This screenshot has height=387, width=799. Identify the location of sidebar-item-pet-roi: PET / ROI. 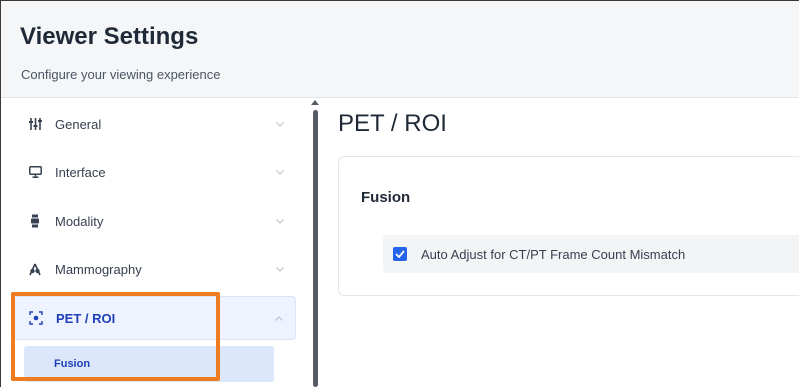
(154, 318).